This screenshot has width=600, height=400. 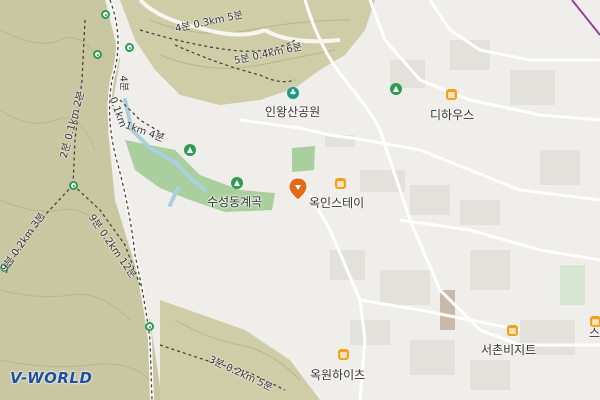 I want to click on trail-label: 4분, so click(x=123, y=83).